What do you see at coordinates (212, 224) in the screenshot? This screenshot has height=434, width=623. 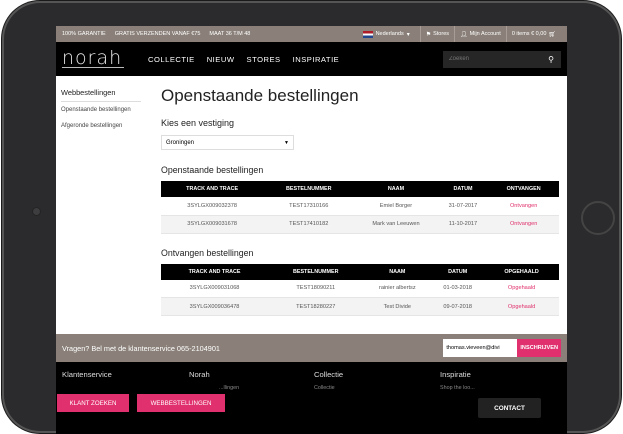 I see `track-code: 3SYLGX009031678` at bounding box center [212, 224].